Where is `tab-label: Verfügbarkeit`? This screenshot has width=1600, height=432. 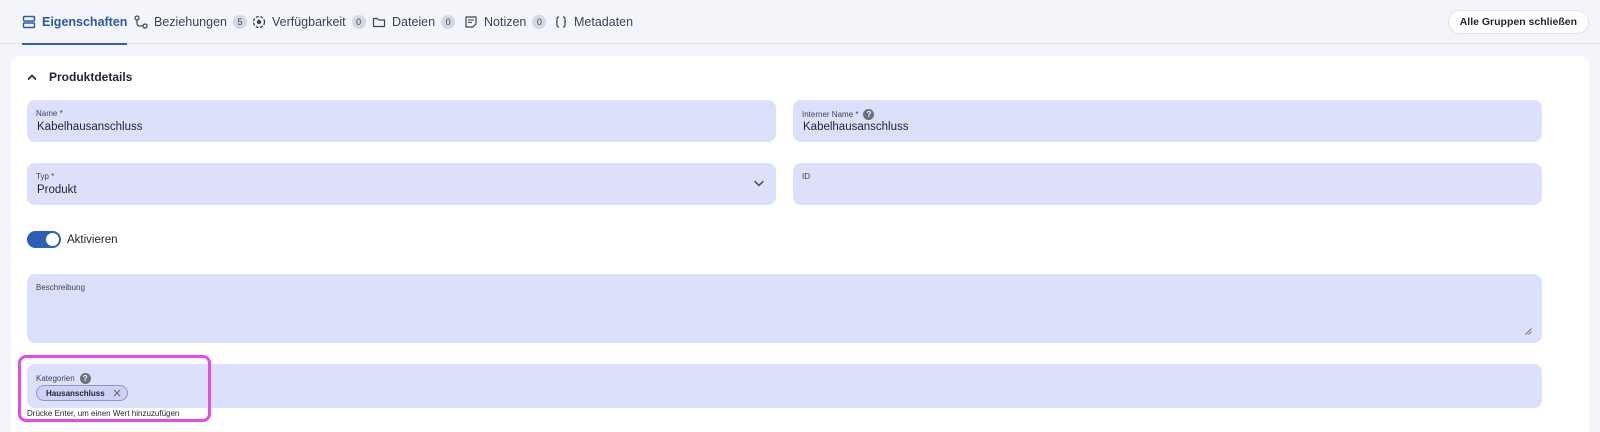 tab-label: Verfügbarkeit is located at coordinates (309, 22).